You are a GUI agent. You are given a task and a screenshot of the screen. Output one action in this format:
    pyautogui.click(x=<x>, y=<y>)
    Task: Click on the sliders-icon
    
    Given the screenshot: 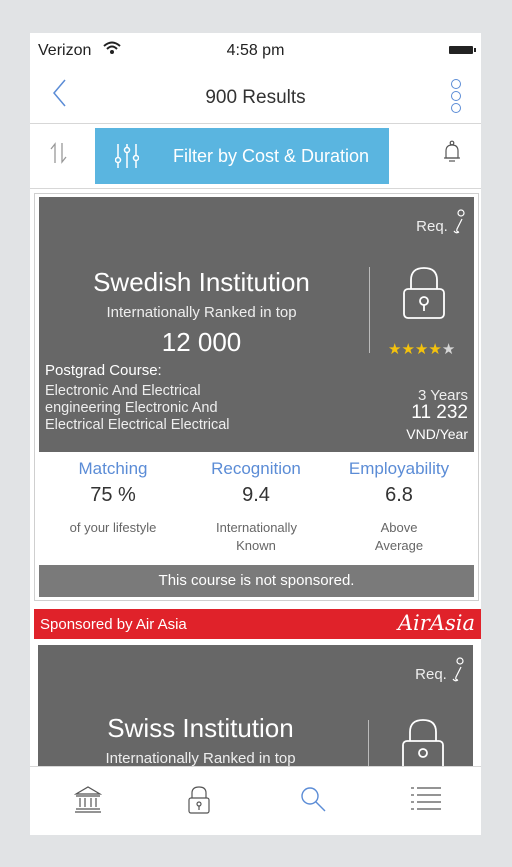 What is the action you would take?
    pyautogui.click(x=127, y=158)
    